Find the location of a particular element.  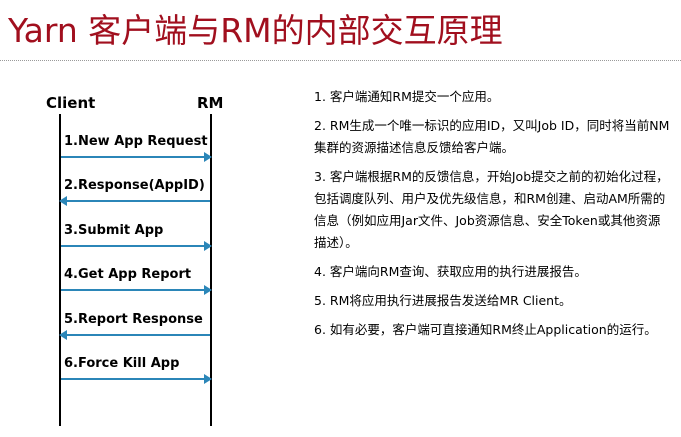

step-item: 4. 客户端向RM查询、获取应用的执行进展报告。 is located at coordinates (450, 271).